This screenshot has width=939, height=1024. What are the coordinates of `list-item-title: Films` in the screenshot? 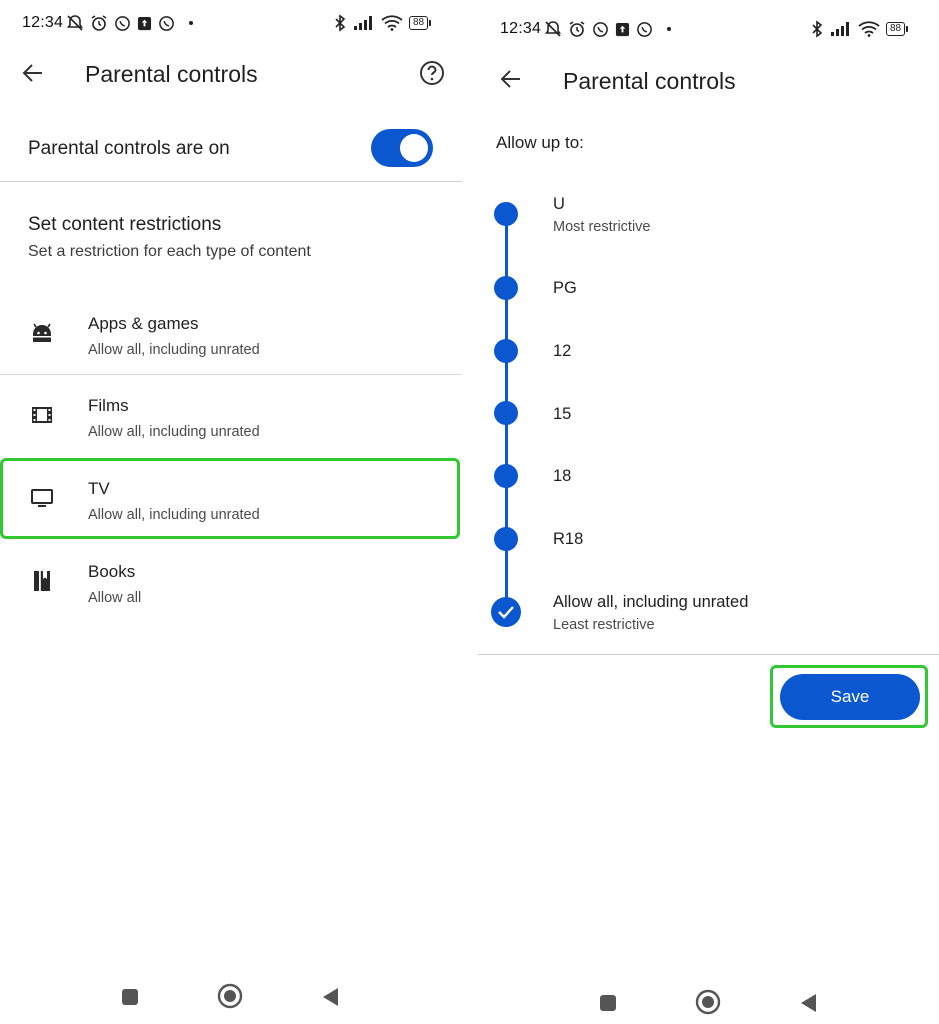 It's located at (108, 405).